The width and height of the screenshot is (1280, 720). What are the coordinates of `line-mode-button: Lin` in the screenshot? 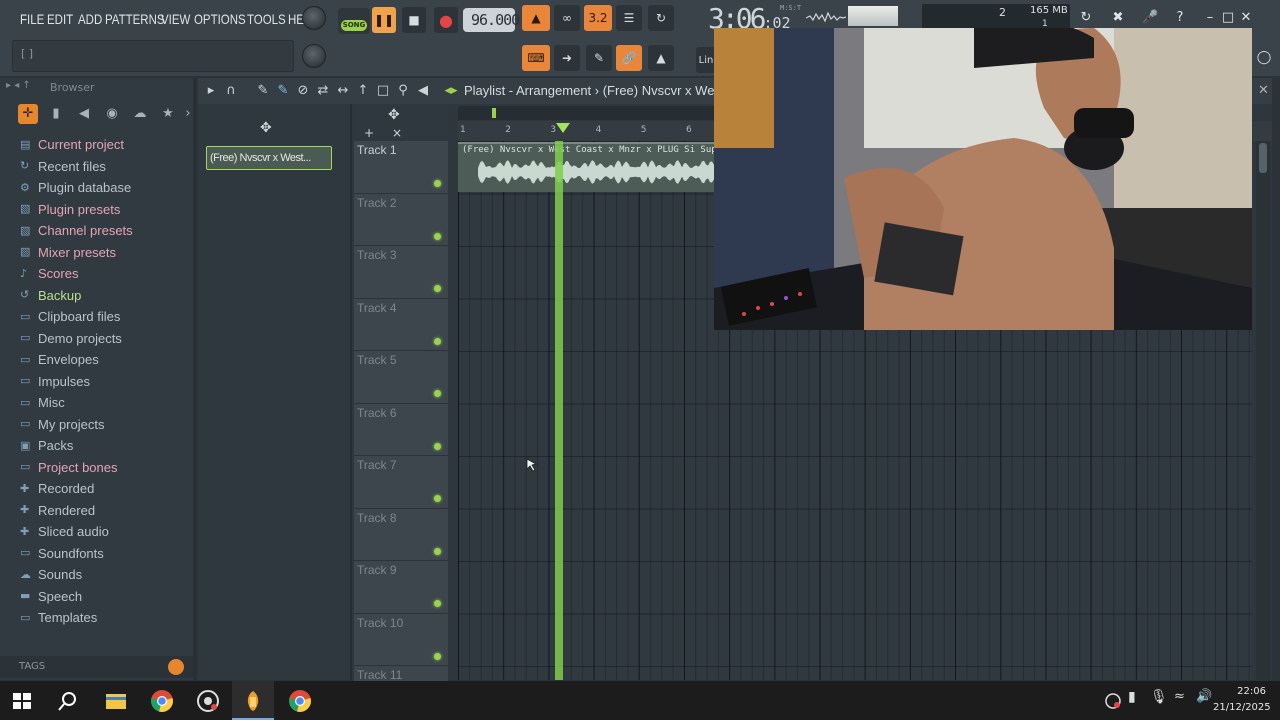 It's located at (706, 60).